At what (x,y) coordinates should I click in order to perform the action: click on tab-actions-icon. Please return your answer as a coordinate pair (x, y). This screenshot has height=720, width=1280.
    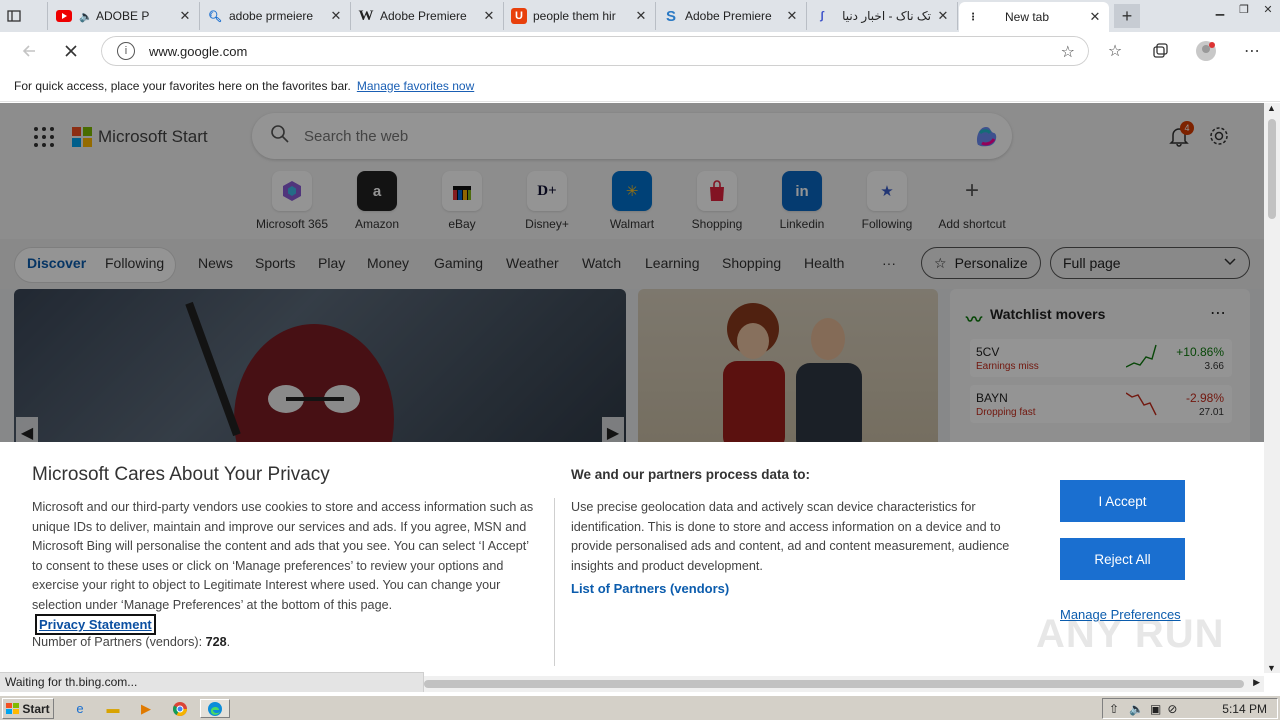
    Looking at the image, I should click on (14, 16).